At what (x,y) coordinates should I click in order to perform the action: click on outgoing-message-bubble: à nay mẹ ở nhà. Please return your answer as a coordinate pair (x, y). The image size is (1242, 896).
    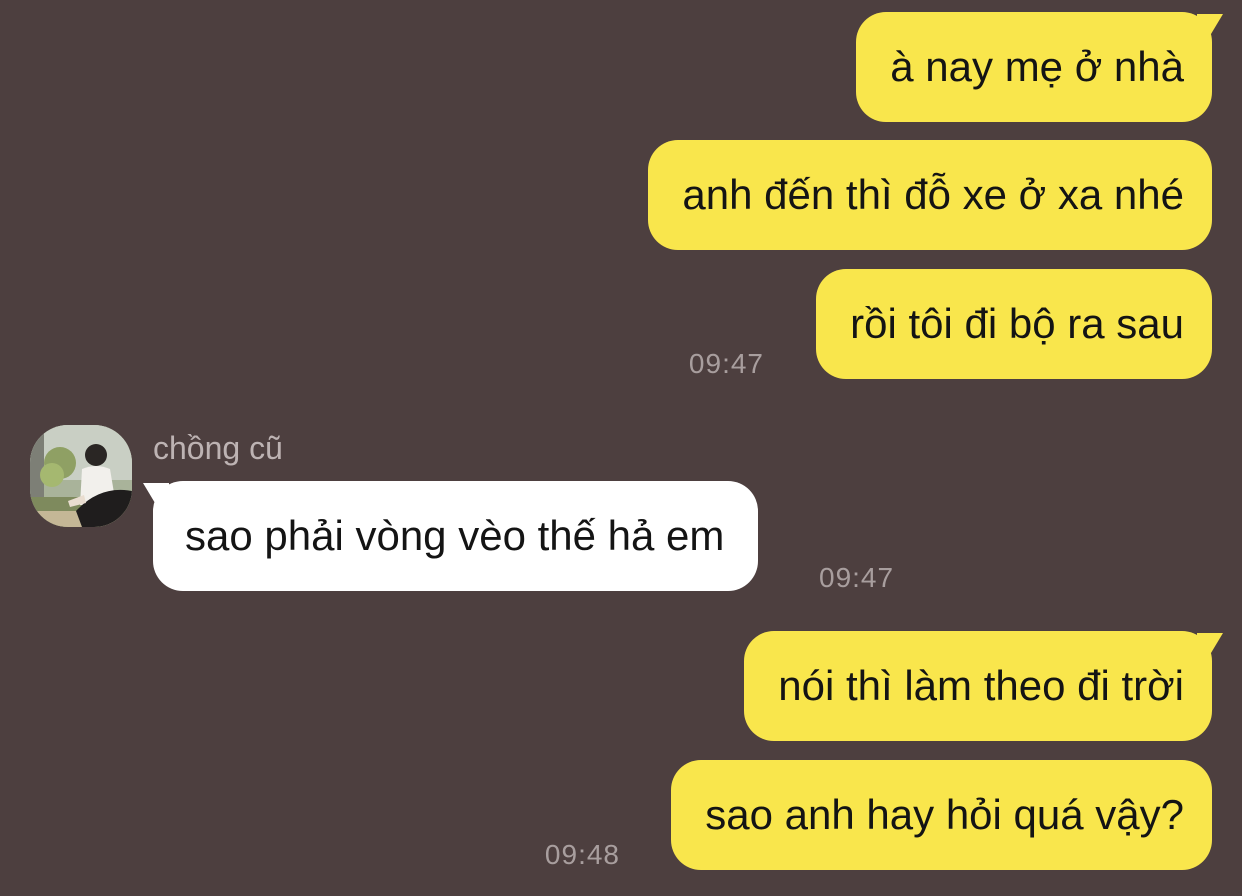
    Looking at the image, I should click on (1034, 67).